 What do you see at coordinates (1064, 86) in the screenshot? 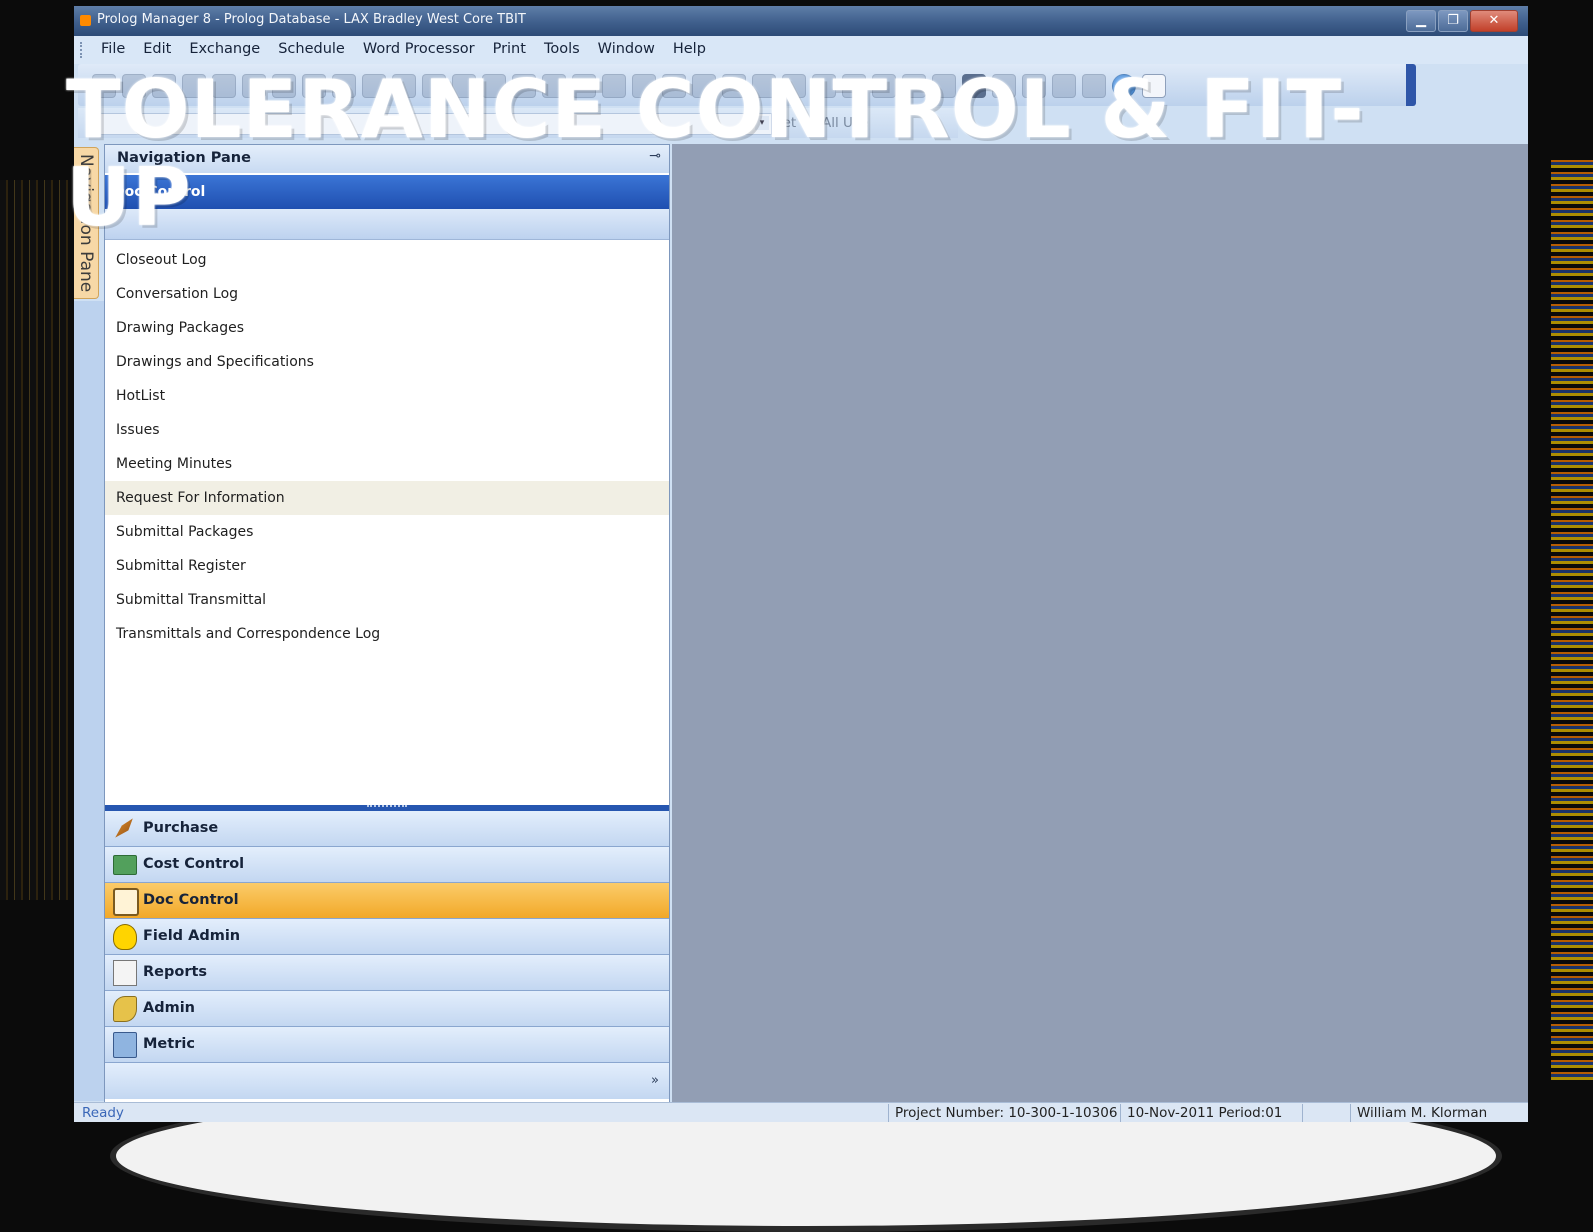
I see `inbox-icon` at bounding box center [1064, 86].